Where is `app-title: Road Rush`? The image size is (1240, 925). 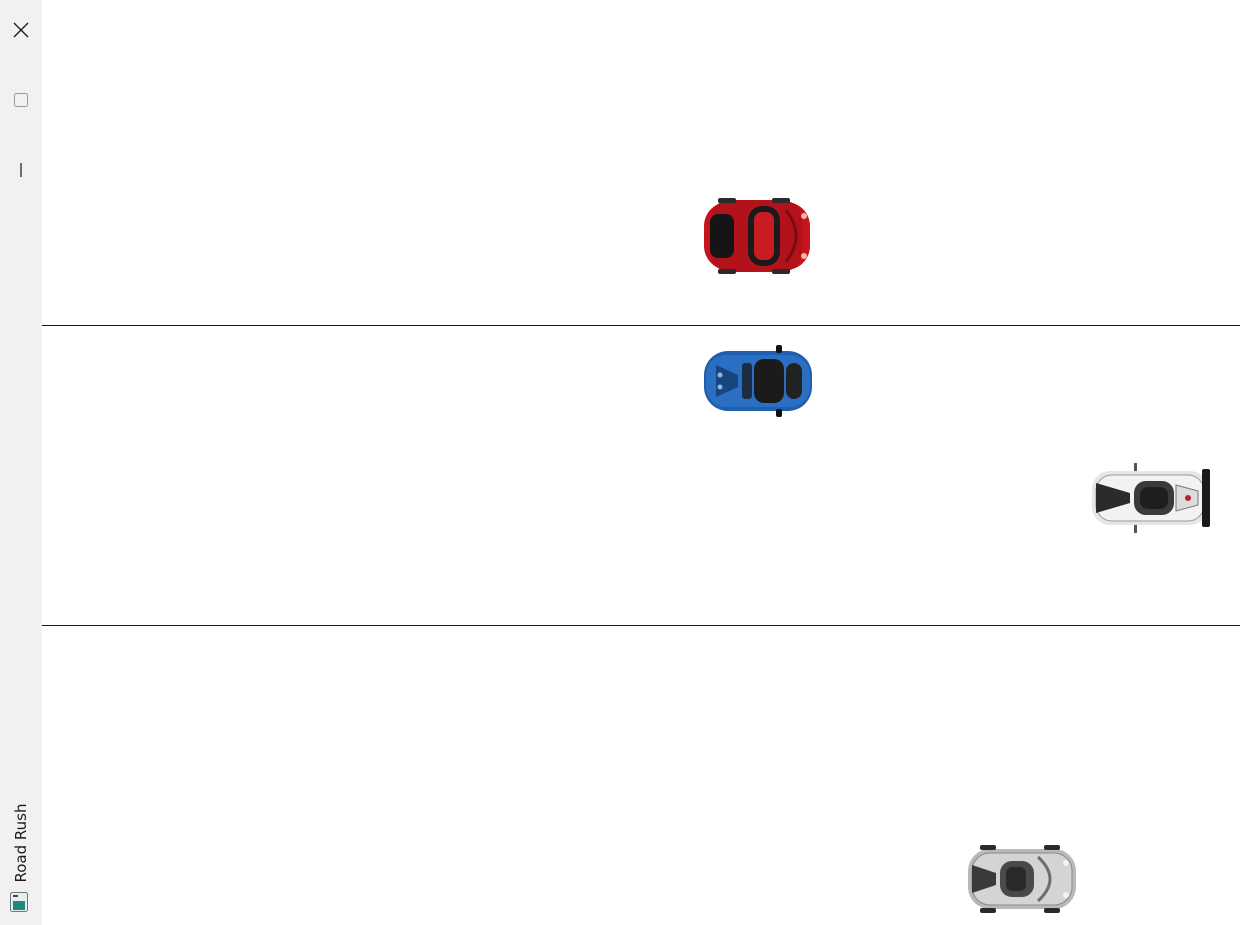
app-title: Road Rush is located at coordinates (21, 843).